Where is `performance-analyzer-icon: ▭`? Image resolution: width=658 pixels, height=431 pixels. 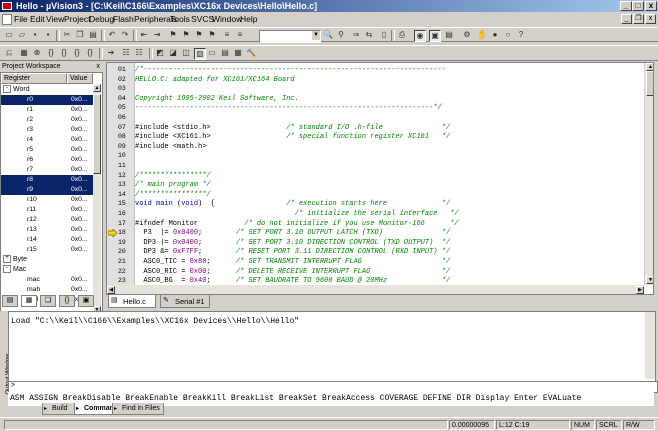 performance-analyzer-icon: ▭ is located at coordinates (212, 53).